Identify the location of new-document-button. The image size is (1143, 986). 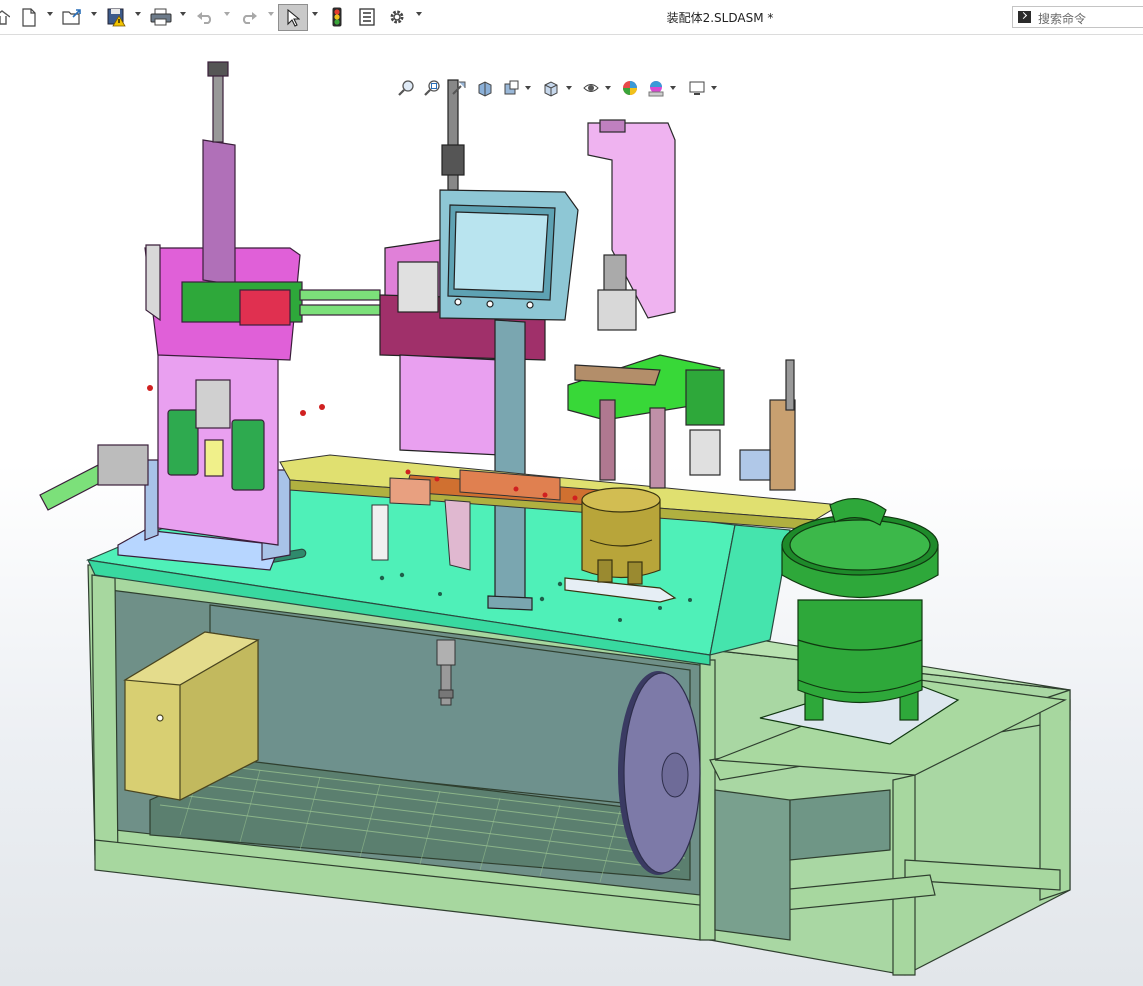
(29, 17).